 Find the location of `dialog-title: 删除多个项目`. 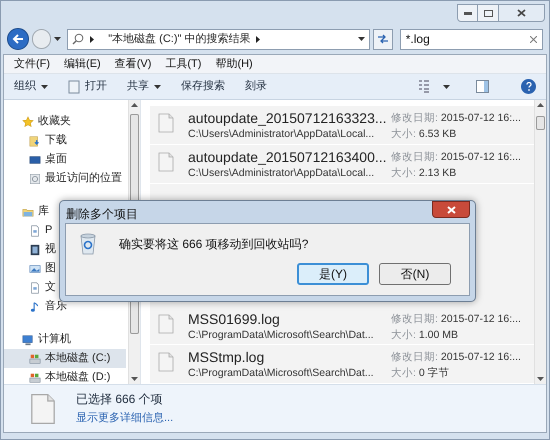

dialog-title: 删除多个项目 is located at coordinates (102, 214).